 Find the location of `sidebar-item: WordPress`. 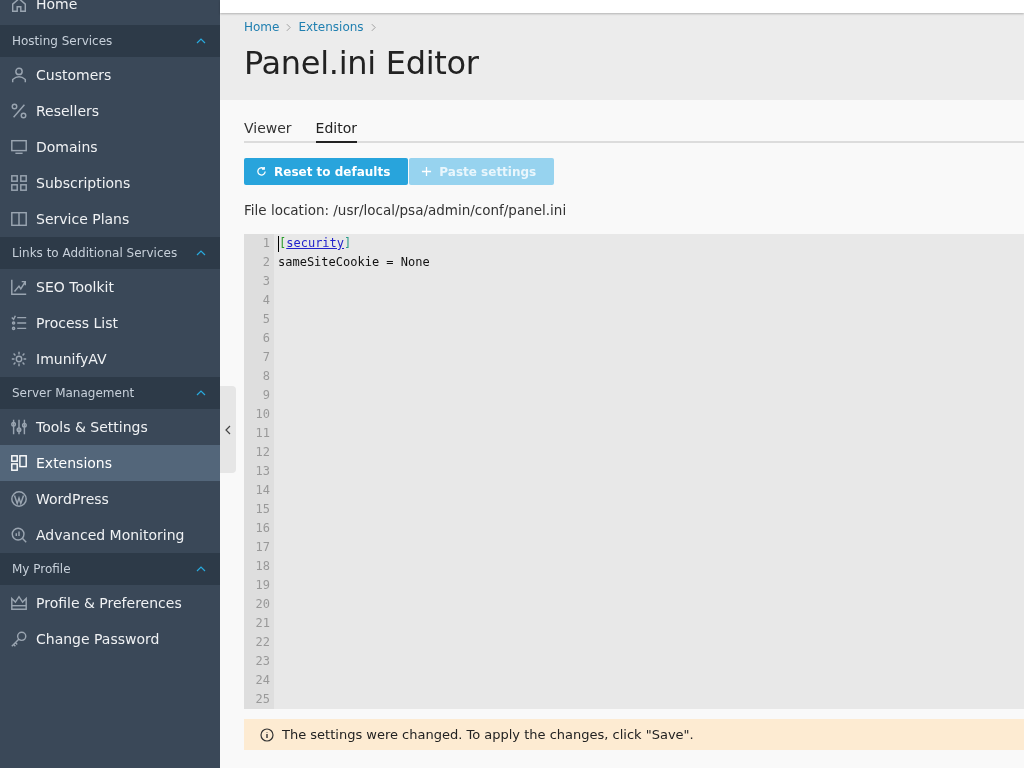

sidebar-item: WordPress is located at coordinates (110, 499).